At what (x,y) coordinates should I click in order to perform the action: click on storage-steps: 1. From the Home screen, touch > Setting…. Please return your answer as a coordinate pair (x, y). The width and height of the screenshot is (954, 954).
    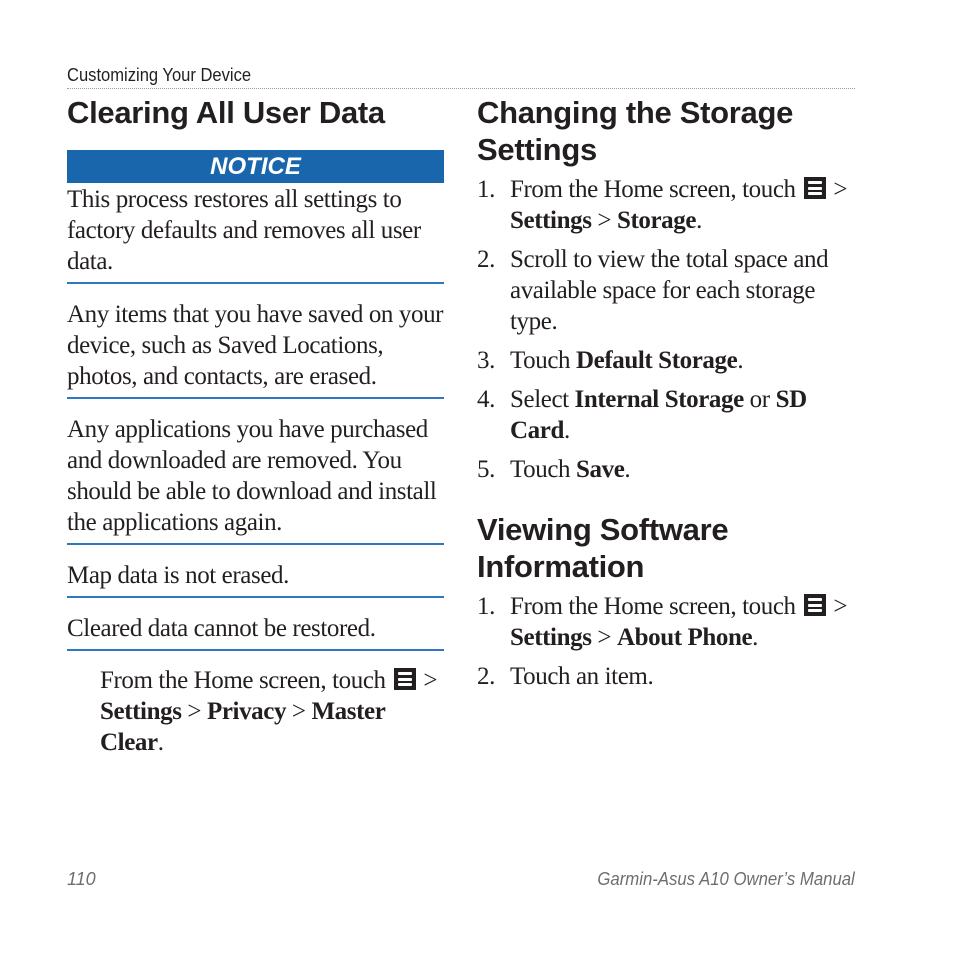
    Looking at the image, I should click on (667, 329).